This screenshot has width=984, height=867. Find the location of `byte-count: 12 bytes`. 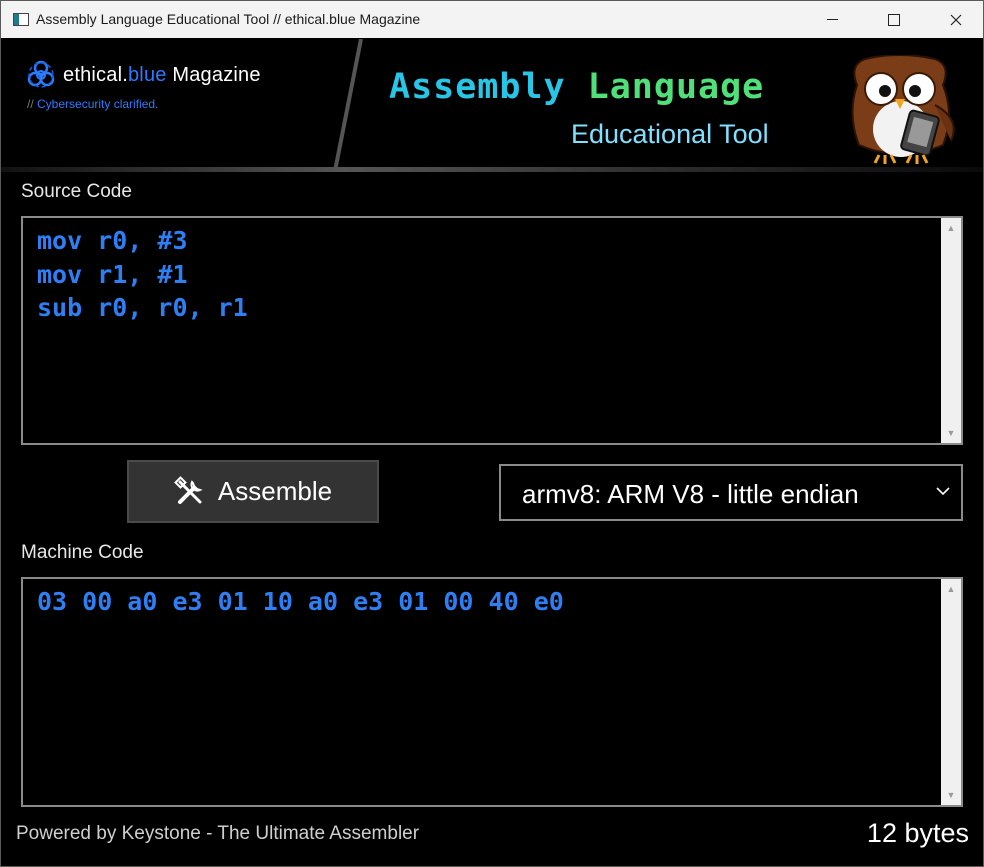

byte-count: 12 bytes is located at coordinates (917, 833).